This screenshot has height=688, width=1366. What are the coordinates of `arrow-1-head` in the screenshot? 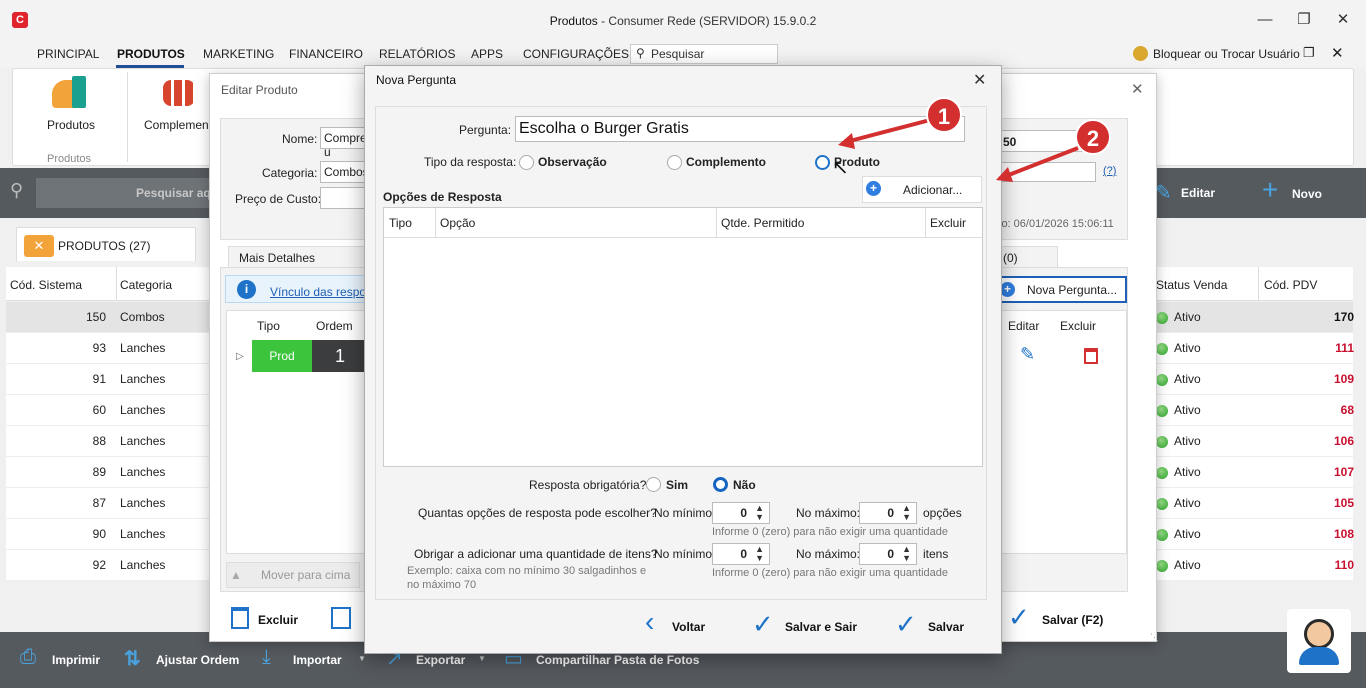 It's located at (846, 141).